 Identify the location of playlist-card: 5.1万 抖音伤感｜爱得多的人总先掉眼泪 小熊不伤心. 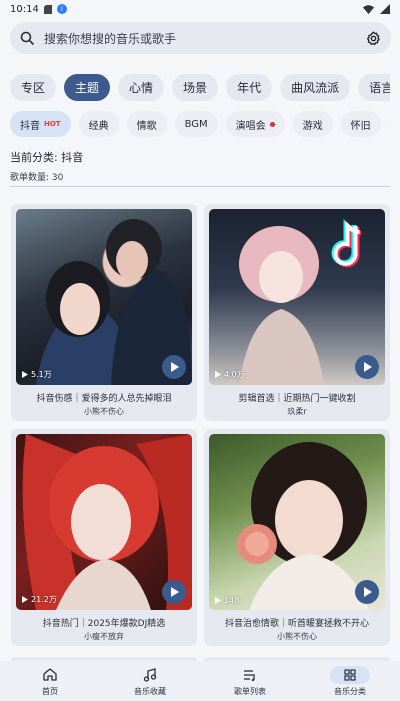
(104, 312).